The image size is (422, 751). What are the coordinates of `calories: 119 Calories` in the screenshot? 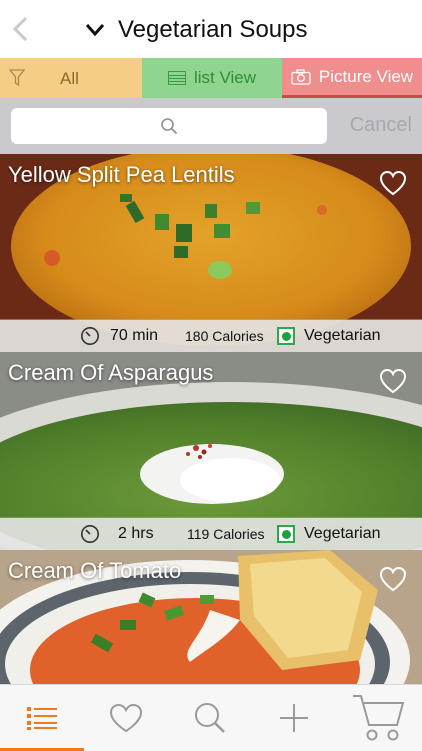 It's located at (226, 534).